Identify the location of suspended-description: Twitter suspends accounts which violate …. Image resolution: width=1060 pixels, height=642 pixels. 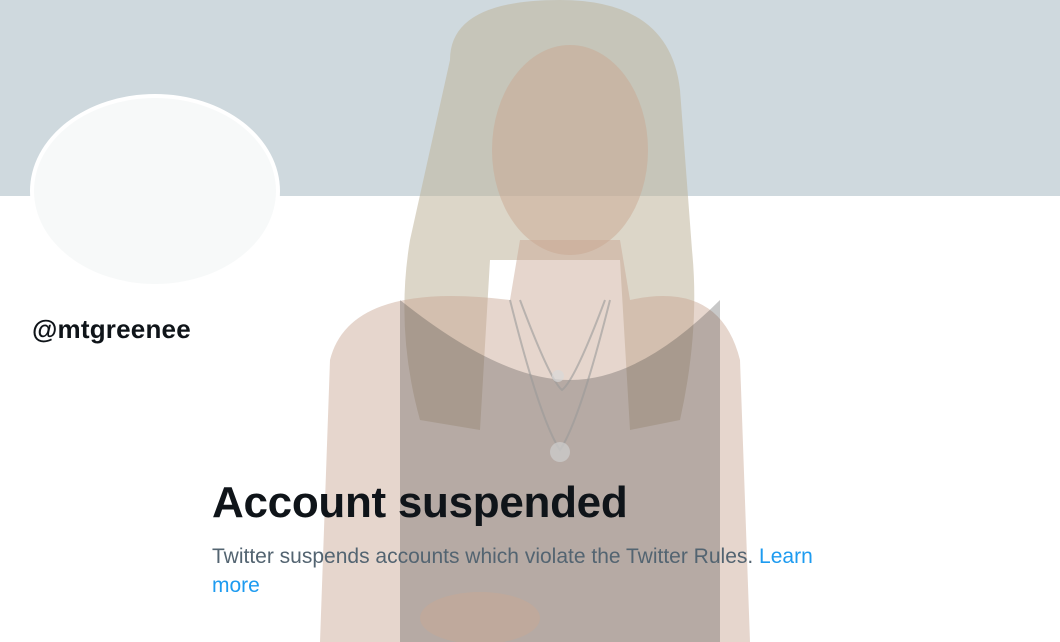
(532, 571).